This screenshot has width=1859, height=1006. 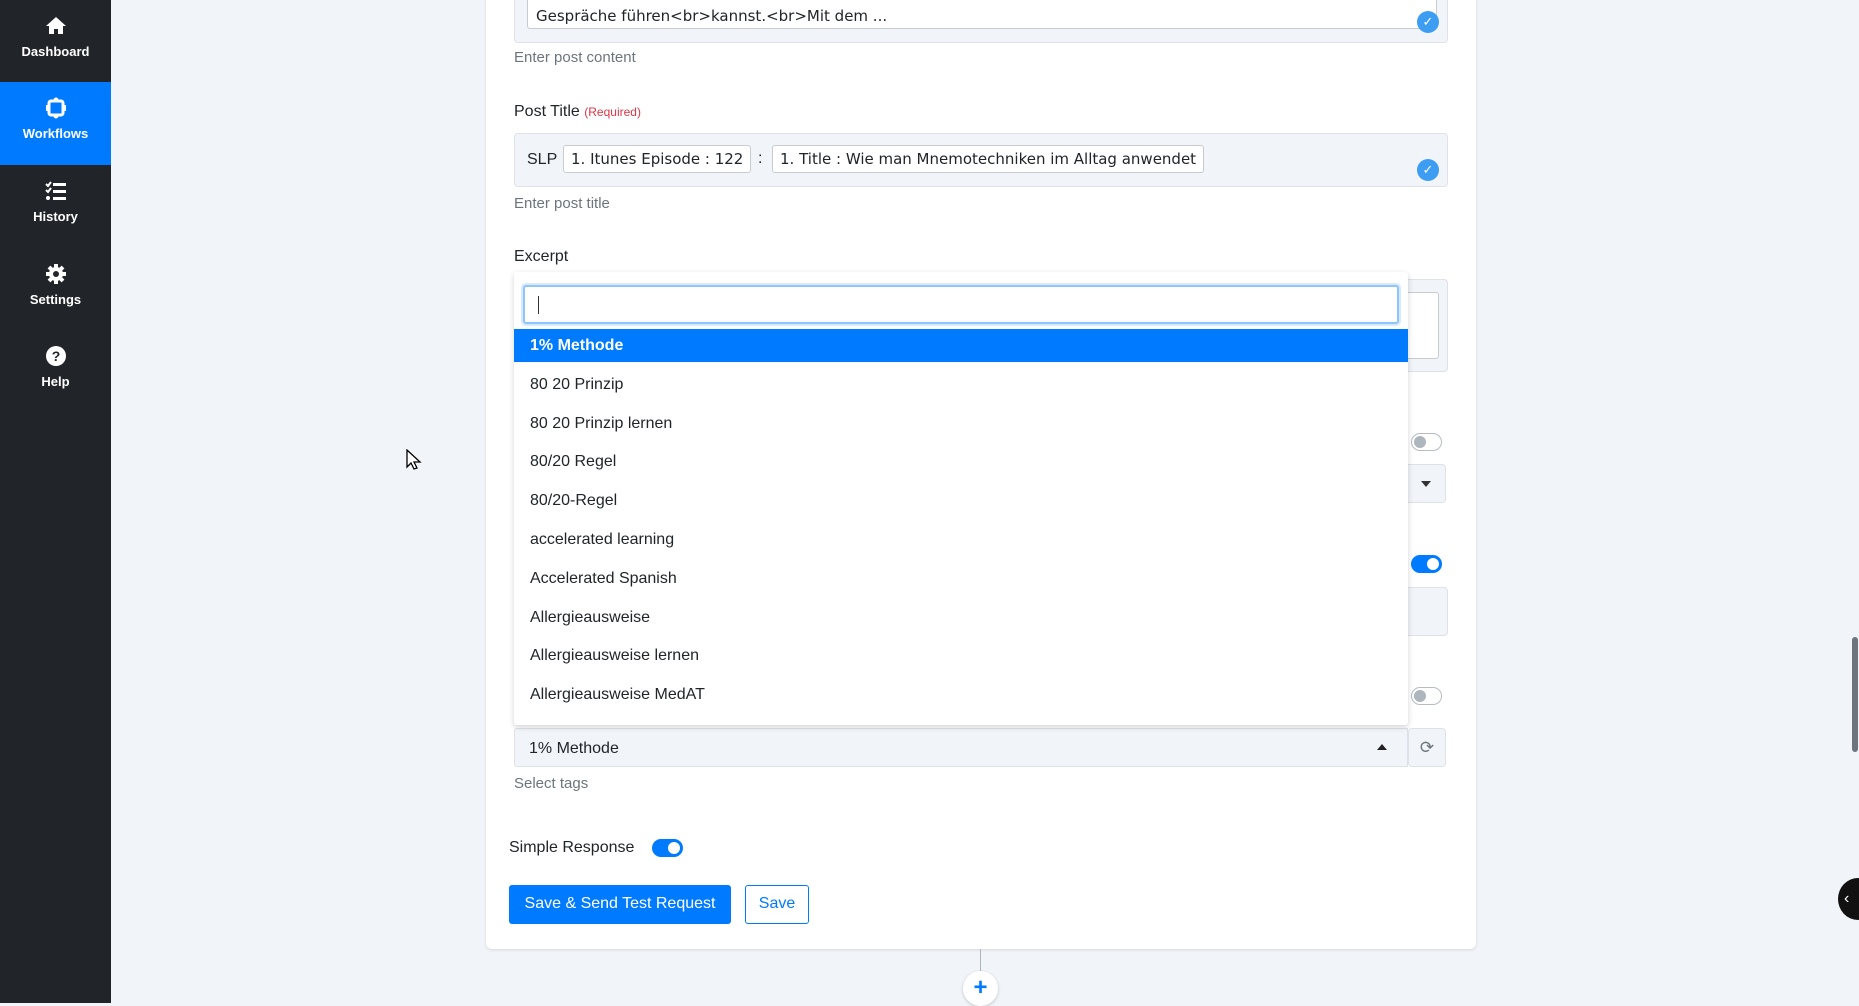 What do you see at coordinates (961, 384) in the screenshot?
I see `dropdown-option: 80 20 Prinzip` at bounding box center [961, 384].